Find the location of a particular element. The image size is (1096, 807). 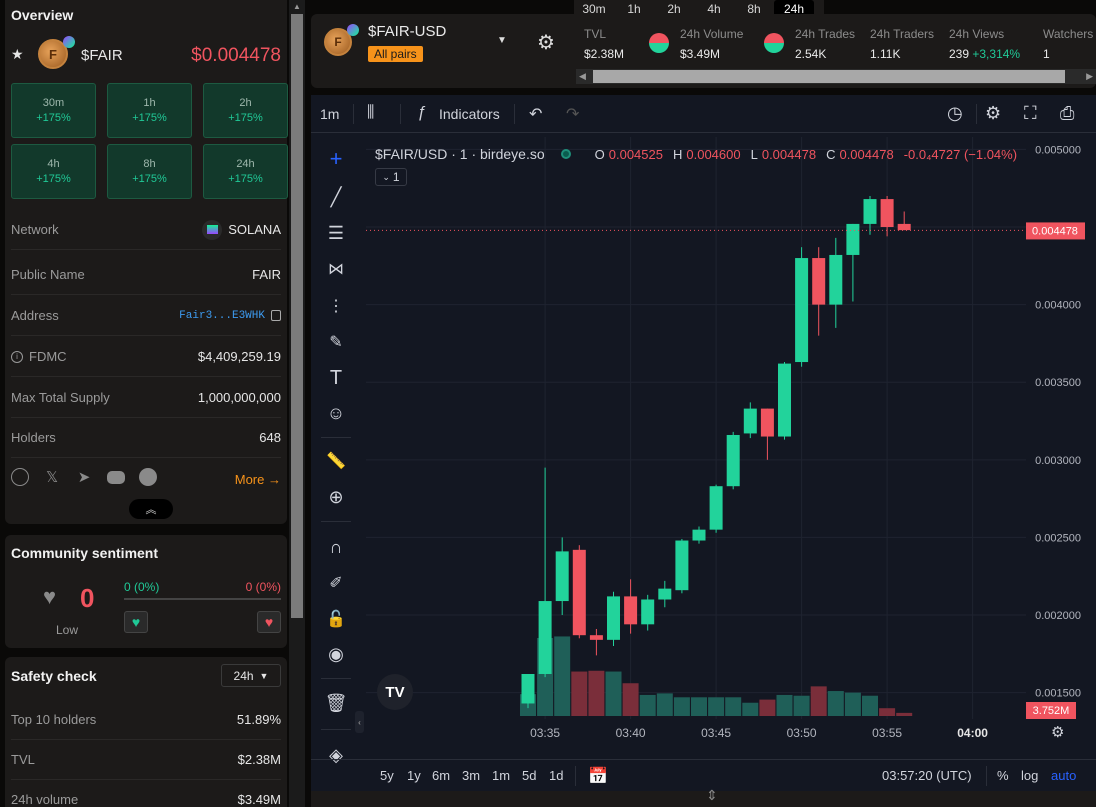

range-5y: 5y is located at coordinates (387, 775).